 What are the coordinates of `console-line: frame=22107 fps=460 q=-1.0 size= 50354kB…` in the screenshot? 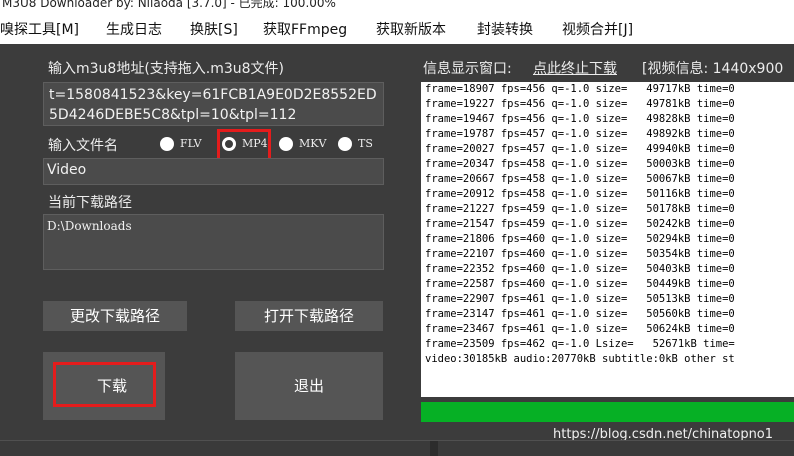 It's located at (580, 254).